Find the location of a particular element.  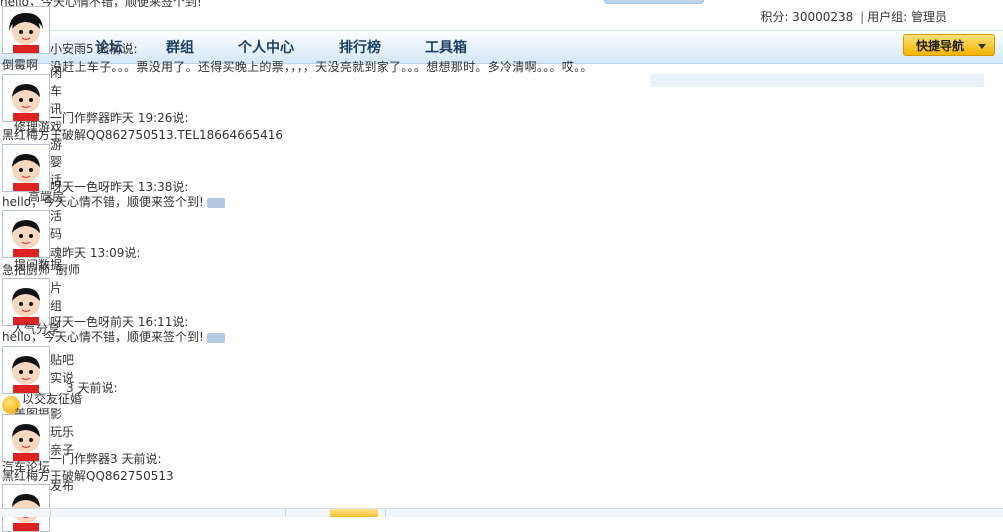

feed-side-label: 汽车论坛 is located at coordinates (26, 467).